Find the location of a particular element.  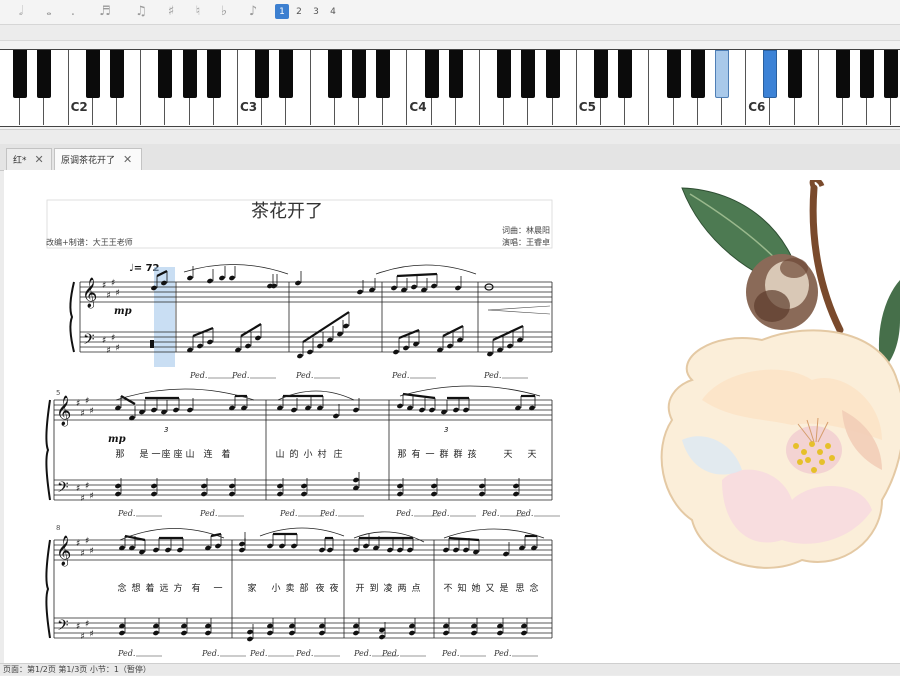

lyric-syllable: 山 is located at coordinates (279, 454).